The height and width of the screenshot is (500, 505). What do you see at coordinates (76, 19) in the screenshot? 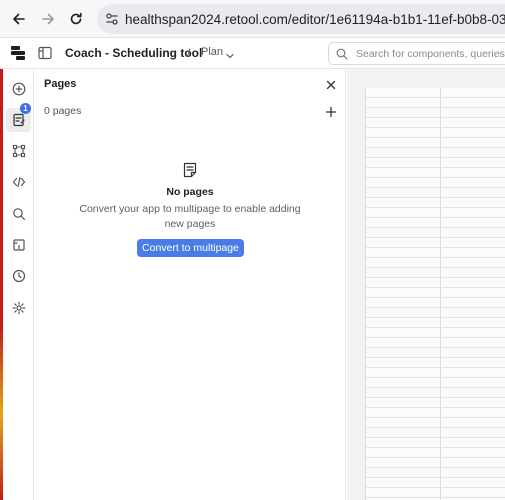
I see `reload-icon` at bounding box center [76, 19].